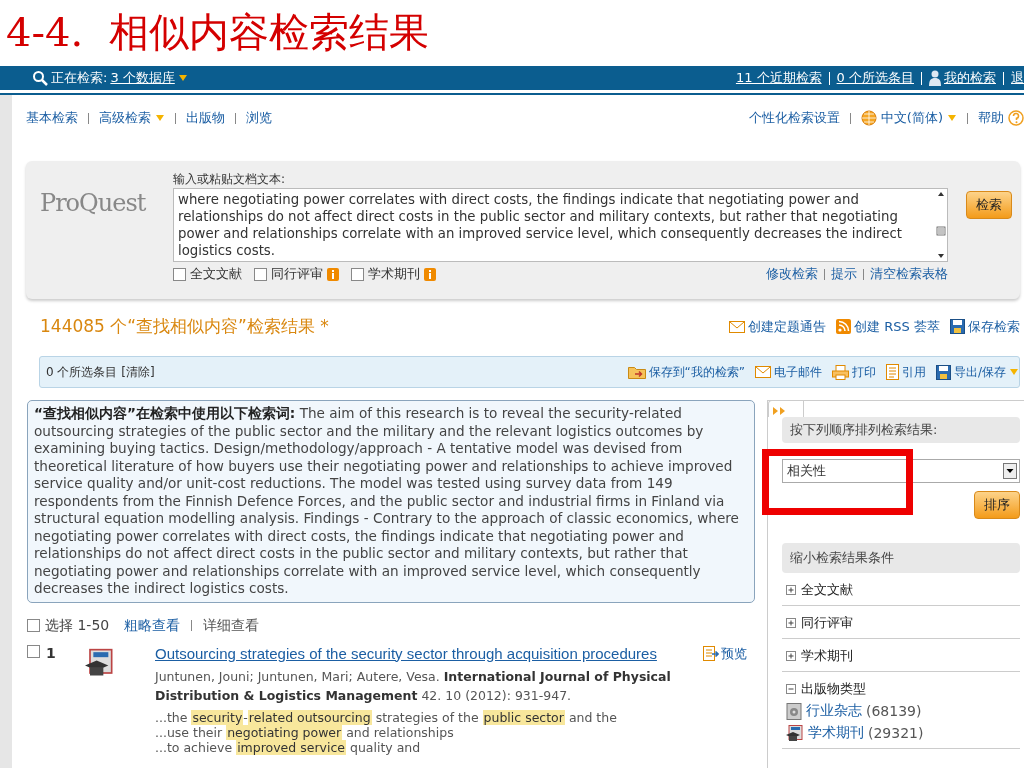 The width and height of the screenshot is (1024, 768). What do you see at coordinates (970, 78) in the screenshot?
I see `top-link: 我的检索` at bounding box center [970, 78].